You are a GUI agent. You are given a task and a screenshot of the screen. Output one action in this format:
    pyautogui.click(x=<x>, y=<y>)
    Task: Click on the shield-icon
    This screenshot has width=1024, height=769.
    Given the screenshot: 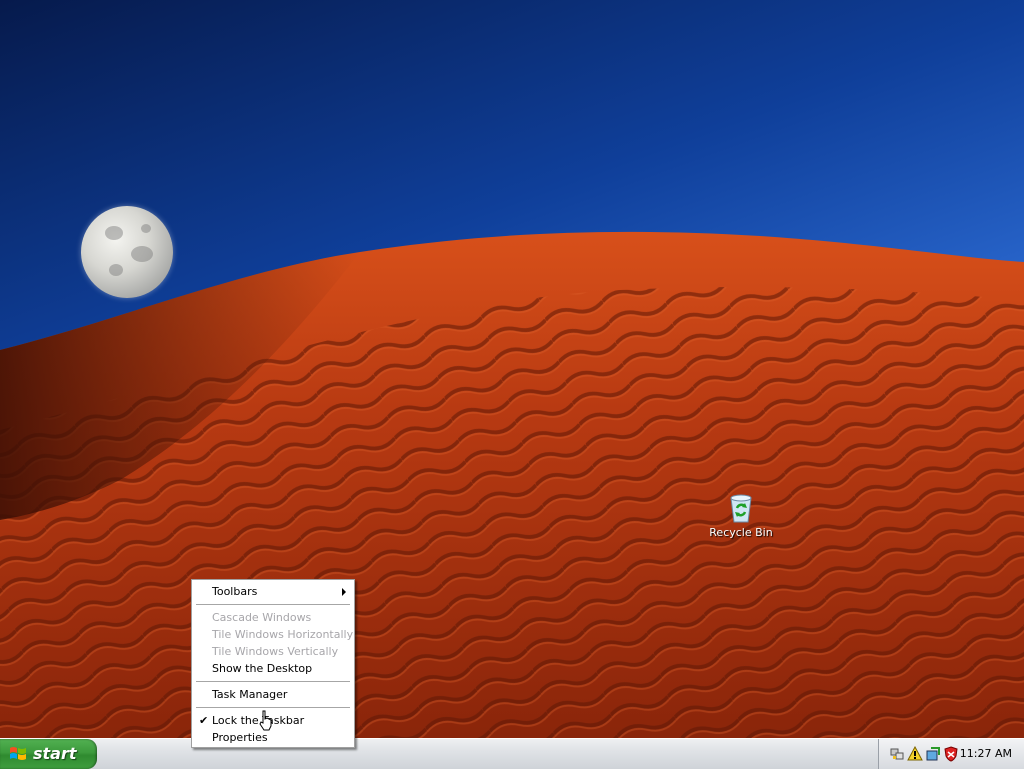 What is the action you would take?
    pyautogui.click(x=951, y=754)
    